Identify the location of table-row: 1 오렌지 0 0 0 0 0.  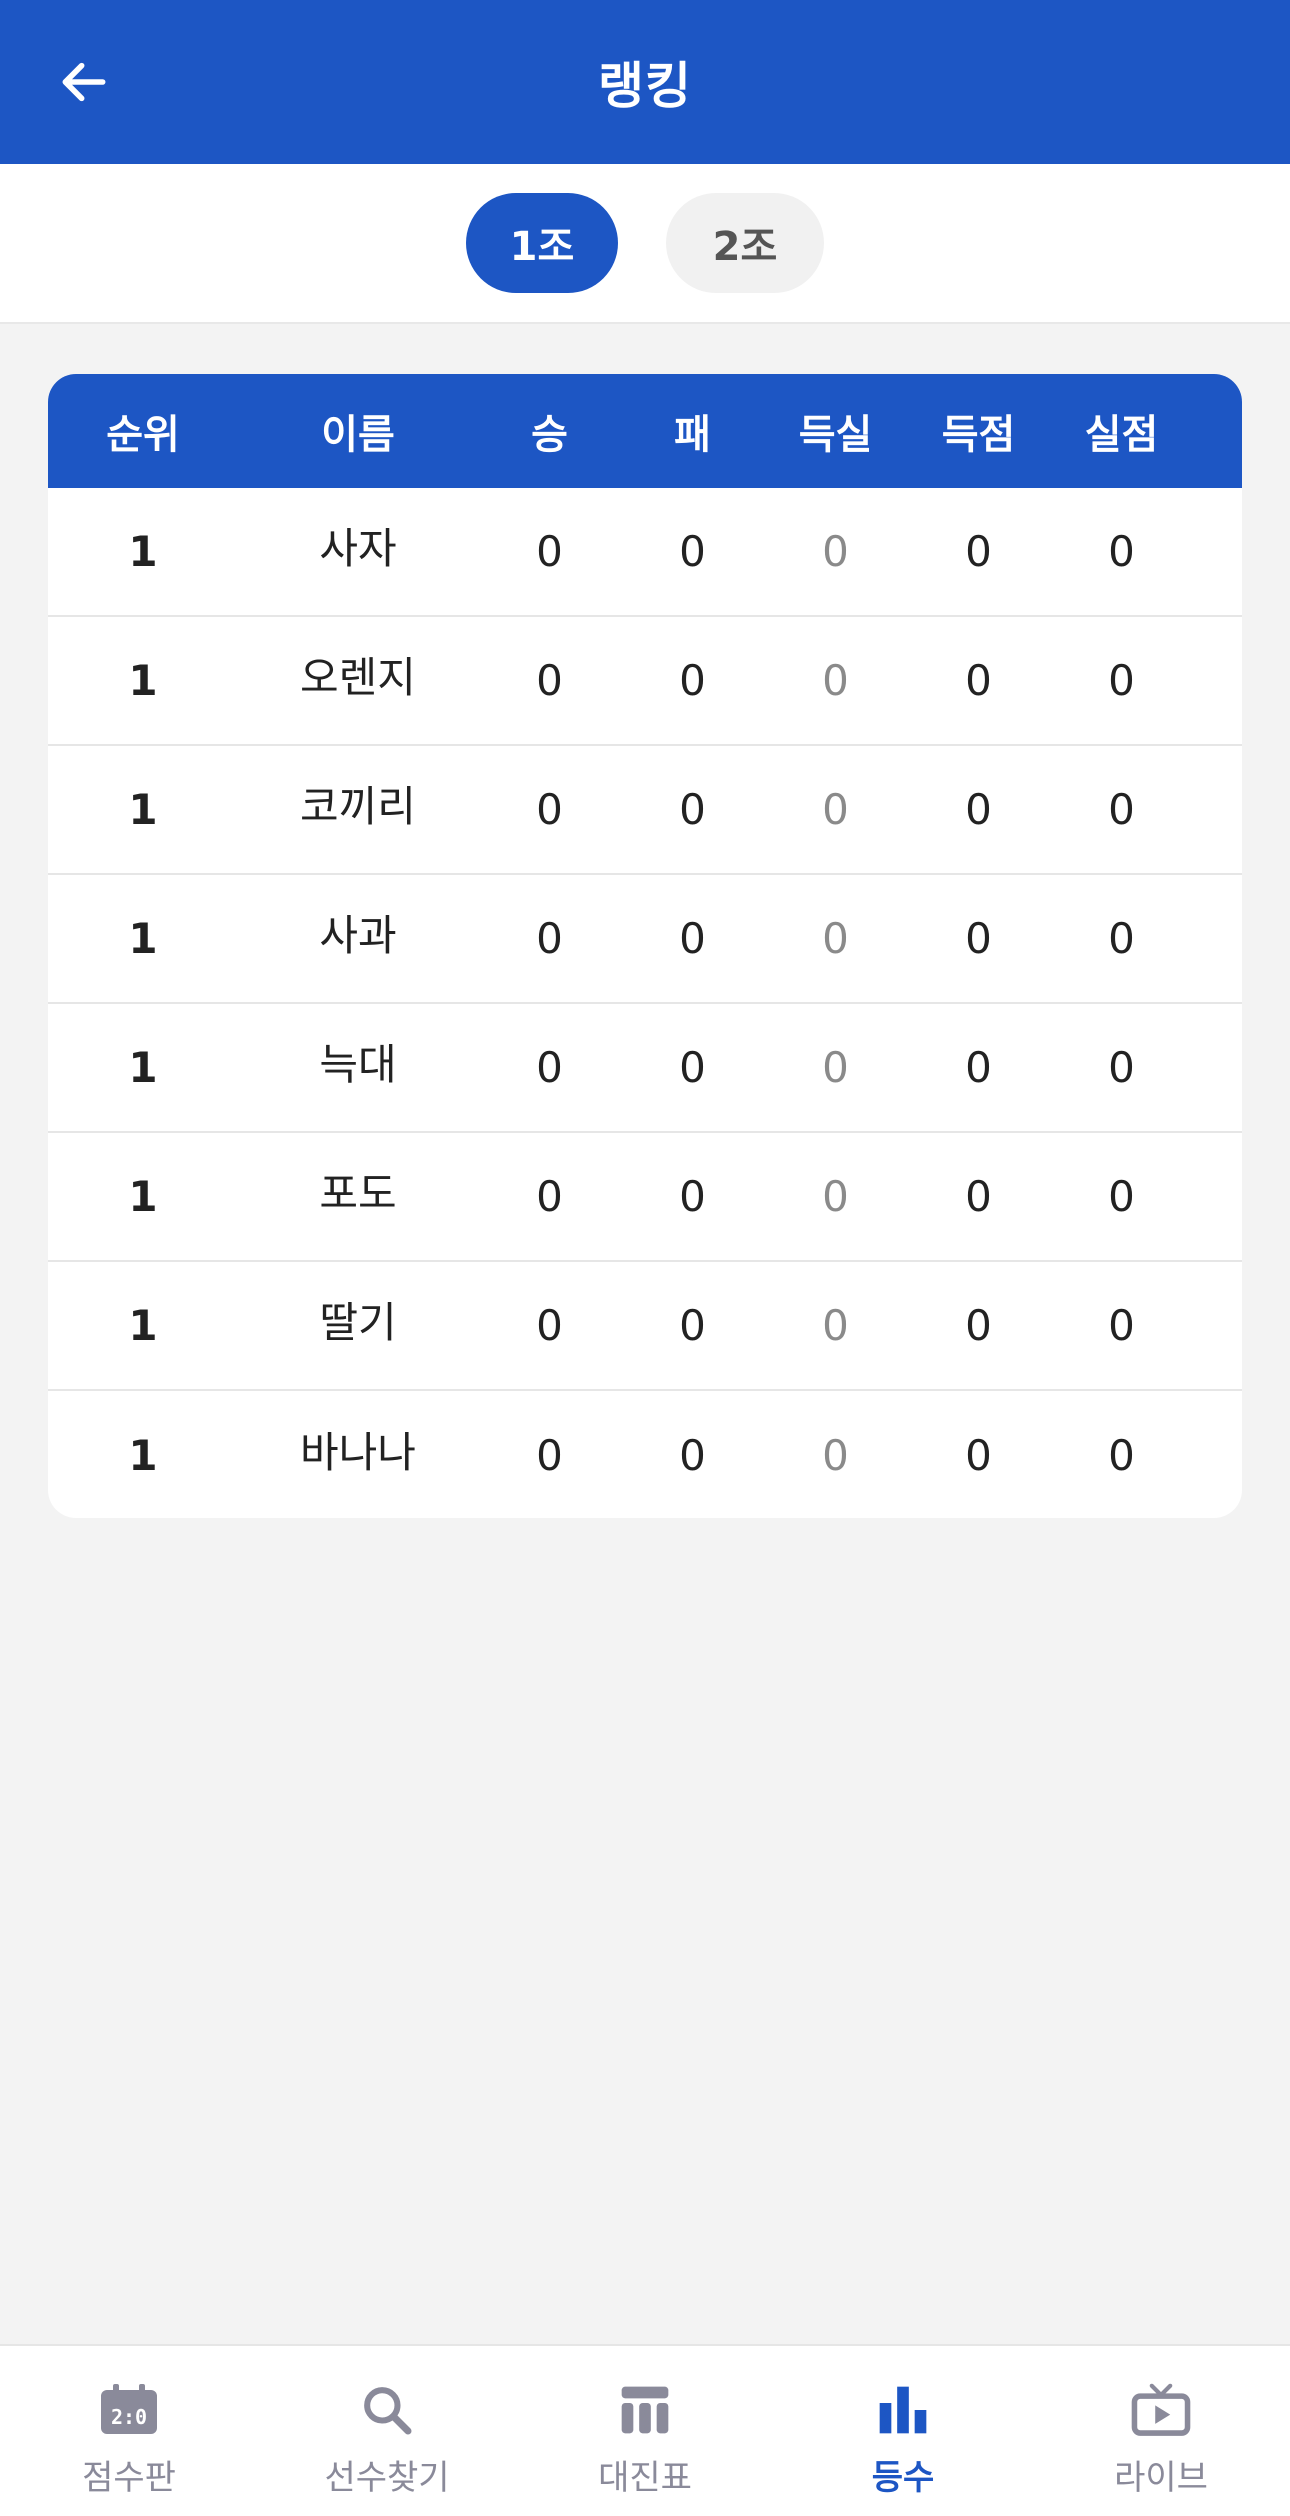
(645, 681).